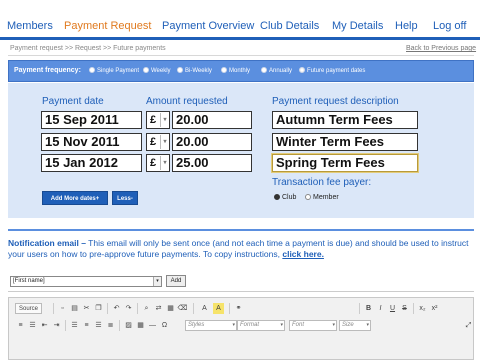 This screenshot has height=360, width=480. What do you see at coordinates (194, 70) in the screenshot?
I see `frequency-option-biweekly: Bi-Weekly` at bounding box center [194, 70].